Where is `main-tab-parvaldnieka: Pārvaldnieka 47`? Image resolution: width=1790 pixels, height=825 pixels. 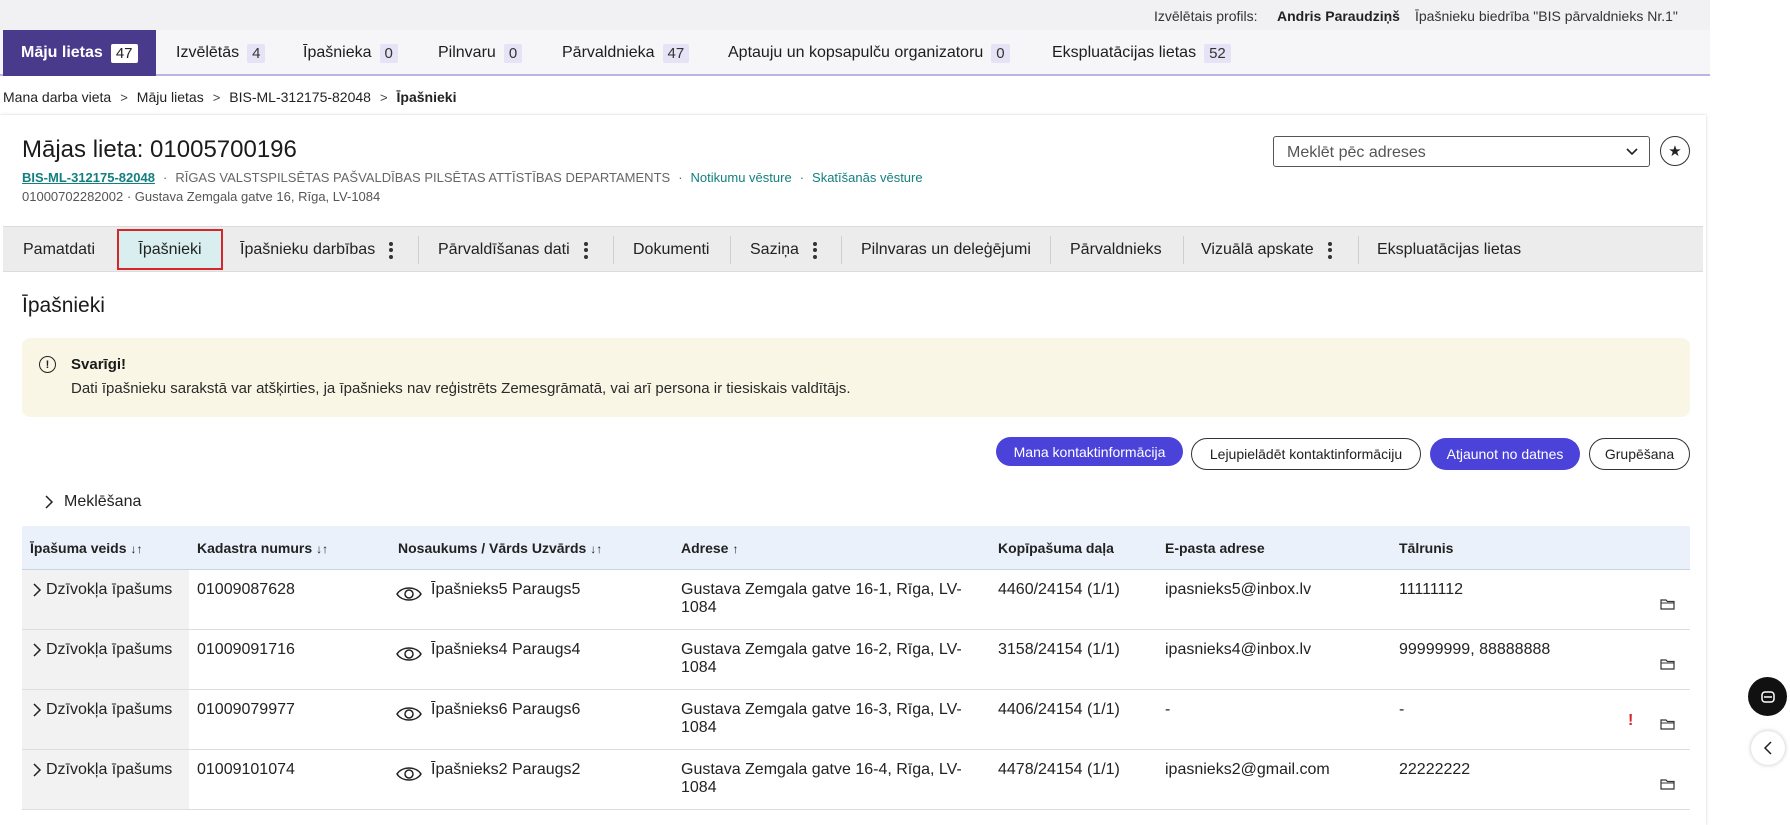 main-tab-parvaldnieka: Pārvaldnieka 47 is located at coordinates (626, 53).